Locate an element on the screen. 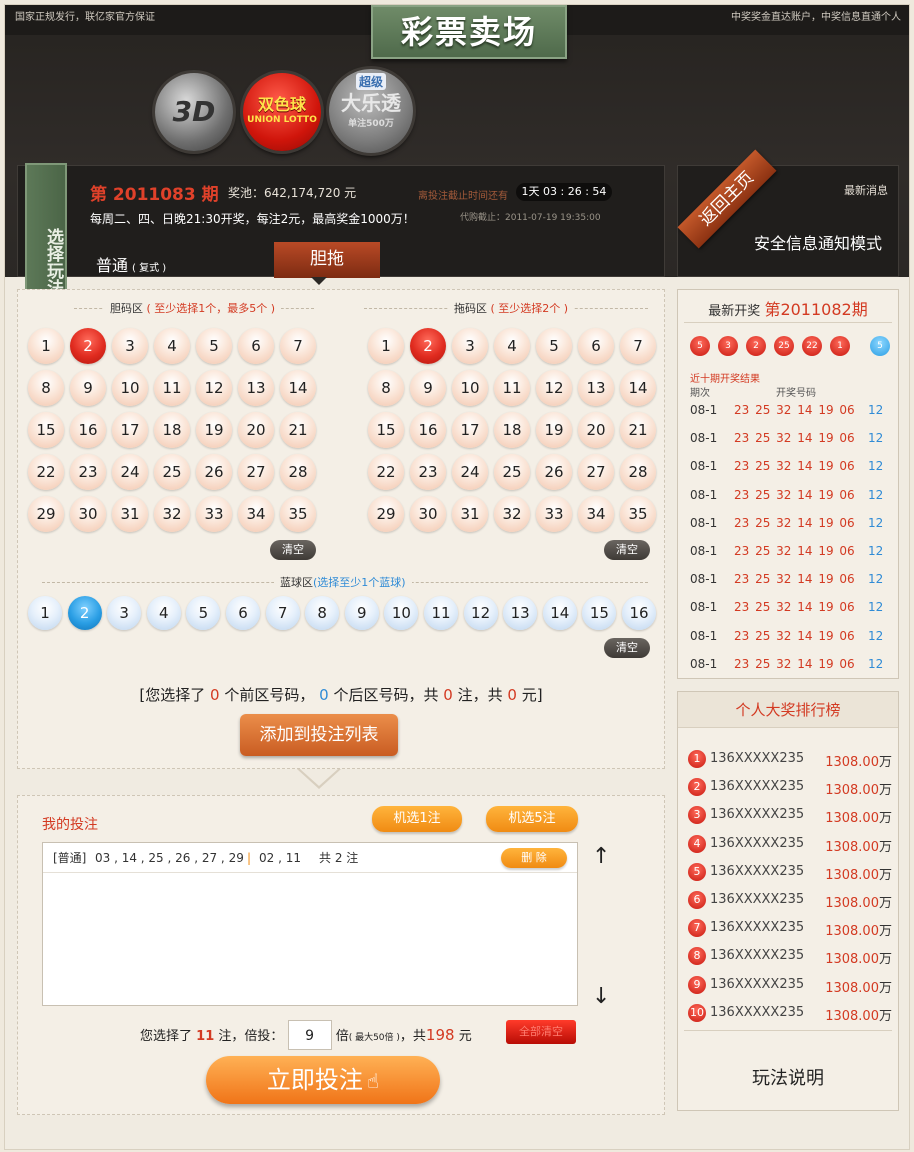  logo-daletou: 超级 大乐透 单注500万 is located at coordinates (371, 111).